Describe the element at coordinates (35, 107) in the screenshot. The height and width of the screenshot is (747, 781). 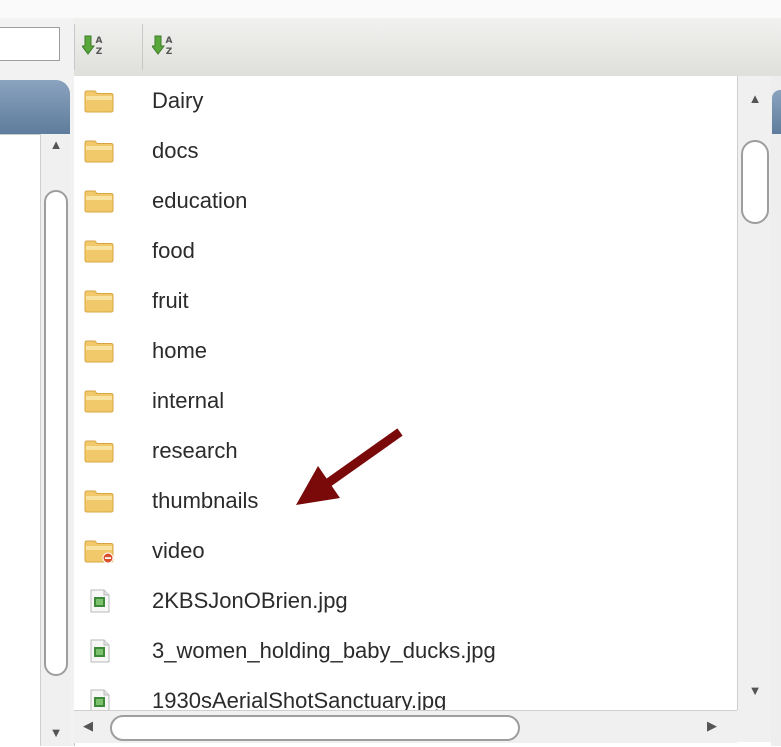
I see `left-selected-tab` at that location.